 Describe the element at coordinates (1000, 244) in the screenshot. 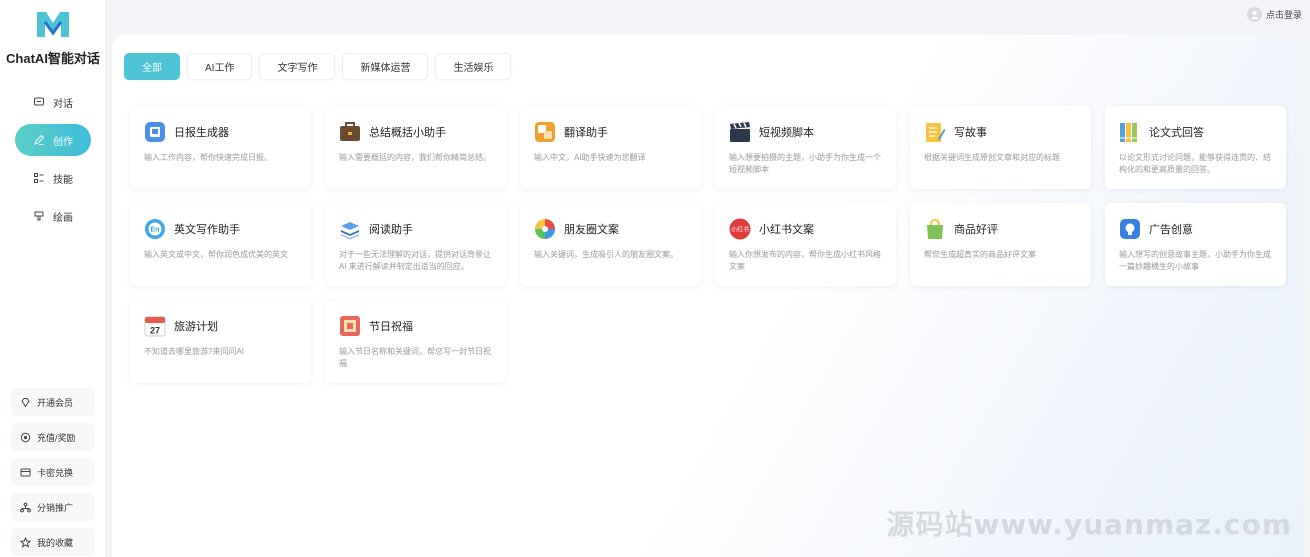

I see `tool-card: 商品好评 帮您生成超真实的商品好评文案` at that location.